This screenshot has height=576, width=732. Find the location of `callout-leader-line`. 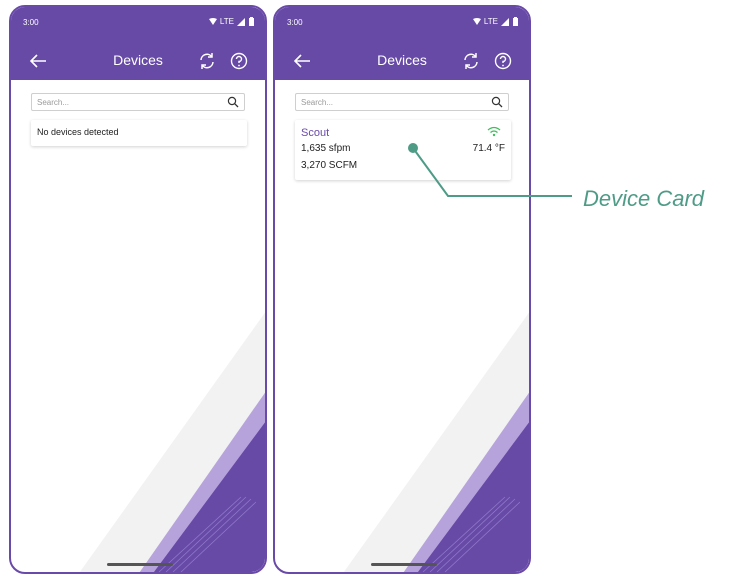

callout-leader-line is located at coordinates (490, 170).